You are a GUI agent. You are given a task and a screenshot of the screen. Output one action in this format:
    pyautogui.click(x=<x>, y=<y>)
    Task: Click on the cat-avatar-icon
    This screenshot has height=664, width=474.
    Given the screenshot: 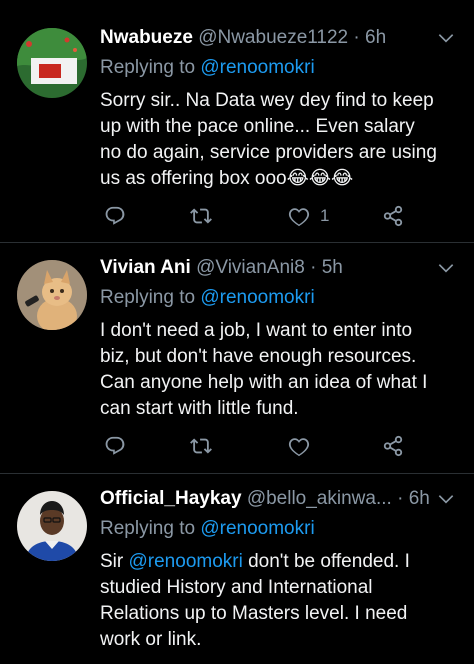 What is the action you would take?
    pyautogui.click(x=52, y=295)
    